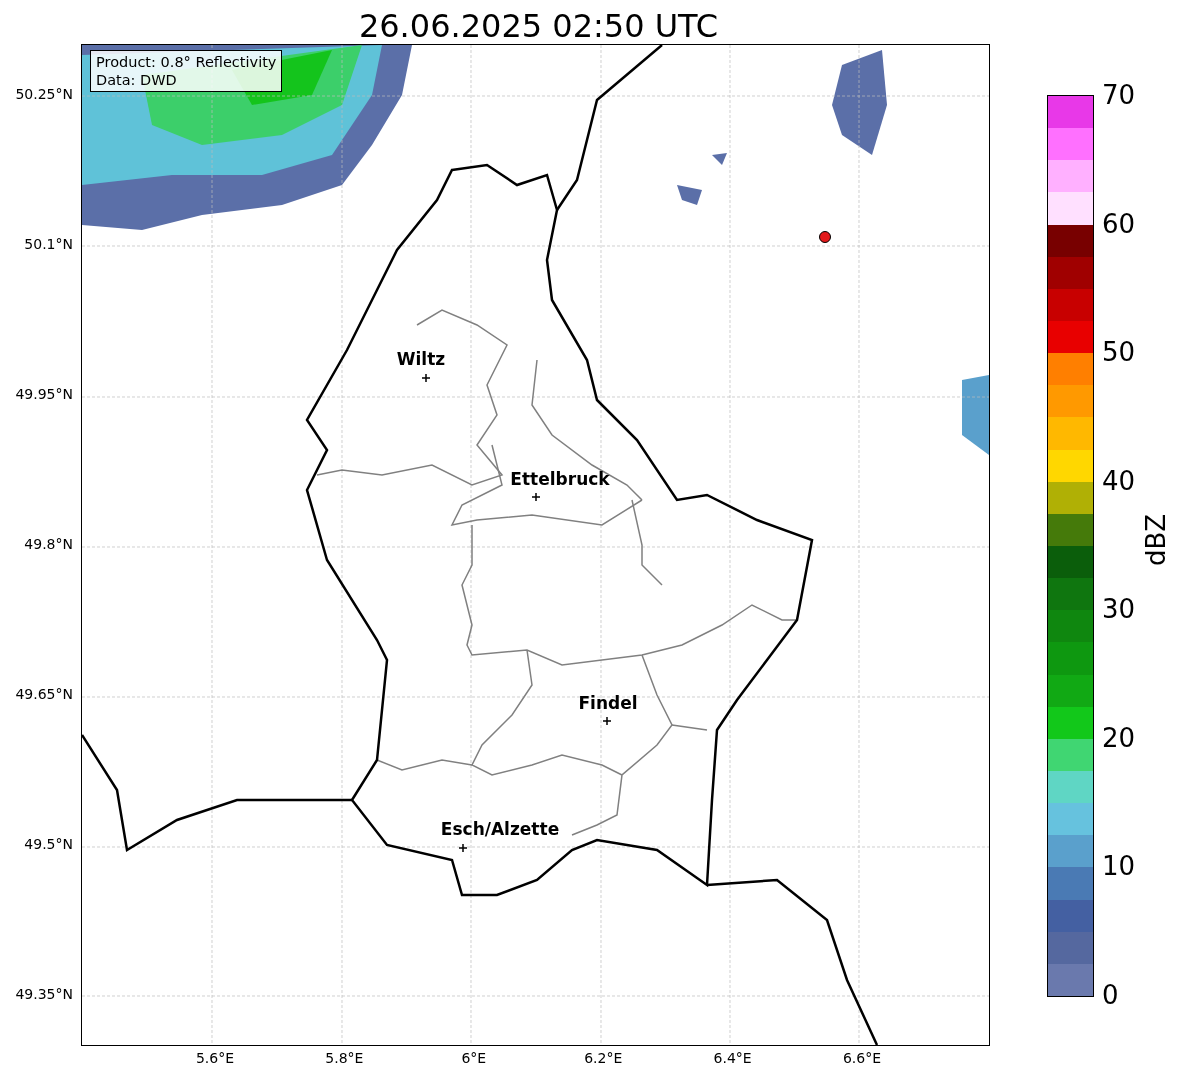 This screenshot has height=1081, width=1184. I want to click on latitude-label: 49.8°N, so click(48, 544).